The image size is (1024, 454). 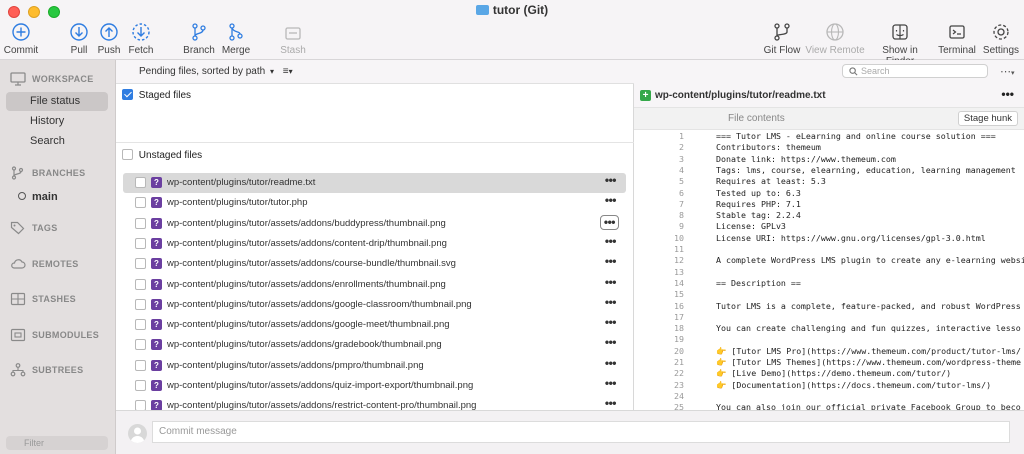 I want to click on git-flow-button: Git Flow, so click(x=782, y=39).